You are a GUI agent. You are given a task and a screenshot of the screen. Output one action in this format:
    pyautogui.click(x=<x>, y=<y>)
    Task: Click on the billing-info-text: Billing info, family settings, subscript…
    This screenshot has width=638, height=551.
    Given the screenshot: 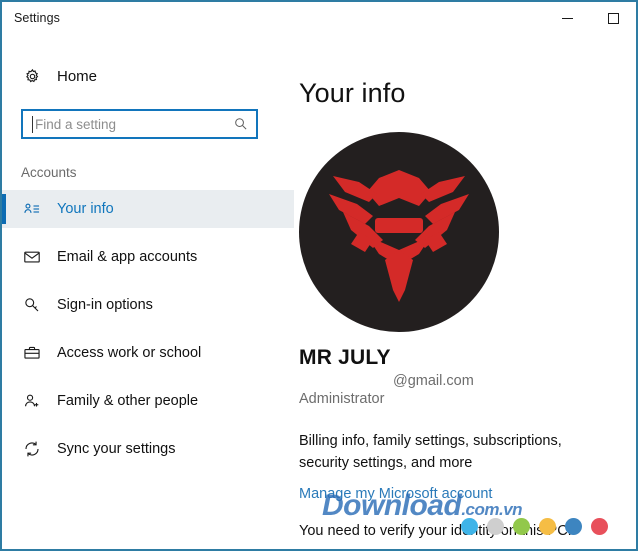 What is the action you would take?
    pyautogui.click(x=430, y=452)
    